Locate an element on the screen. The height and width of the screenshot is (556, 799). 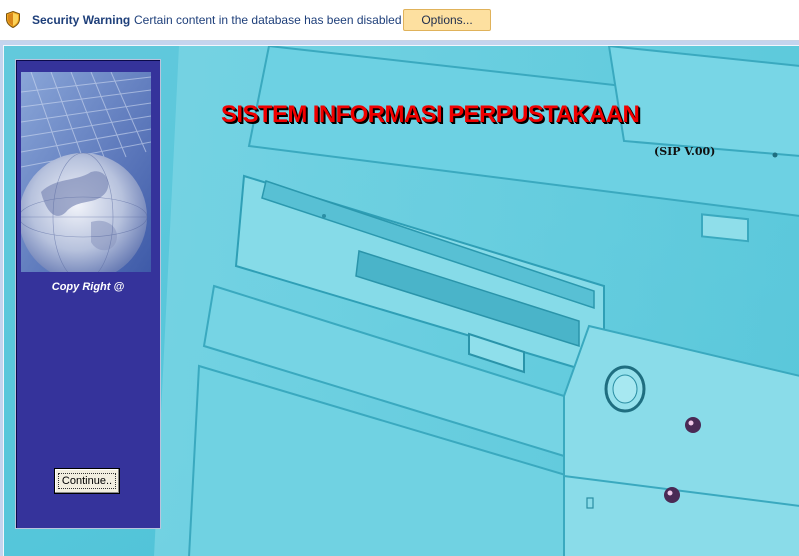
continue-button: Continue.. is located at coordinates (87, 481).